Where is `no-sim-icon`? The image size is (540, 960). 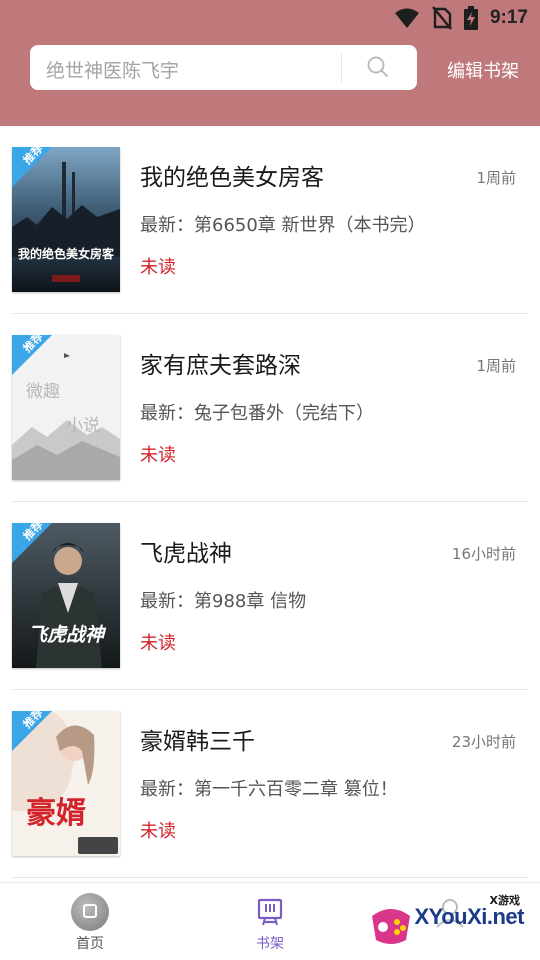
no-sim-icon is located at coordinates (442, 18).